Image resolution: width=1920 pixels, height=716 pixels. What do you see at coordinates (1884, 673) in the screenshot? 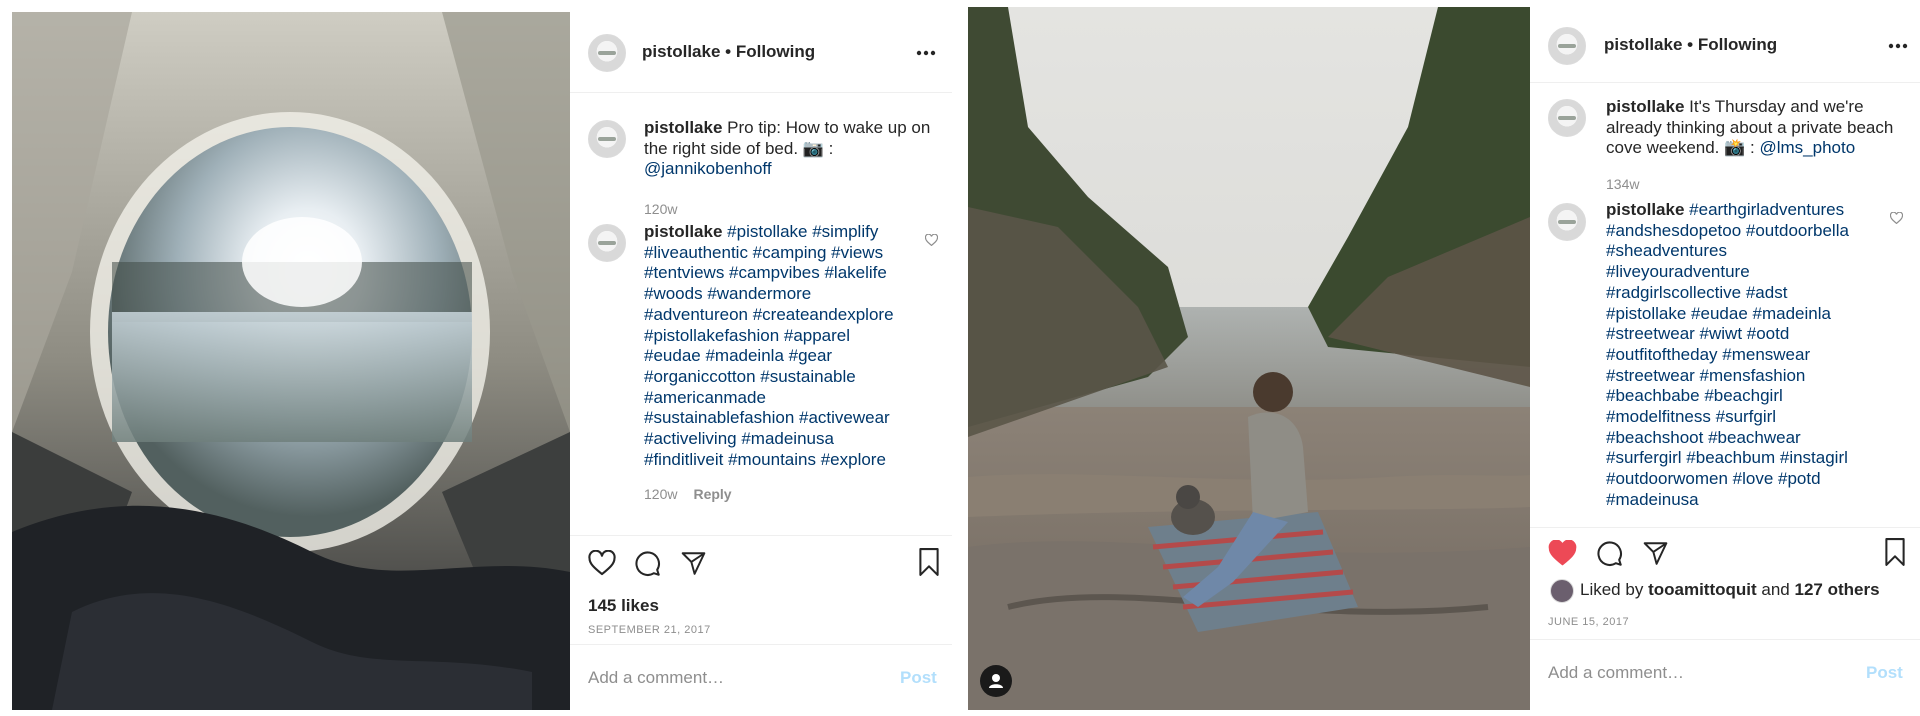
I see `post2-post-button: Post` at bounding box center [1884, 673].